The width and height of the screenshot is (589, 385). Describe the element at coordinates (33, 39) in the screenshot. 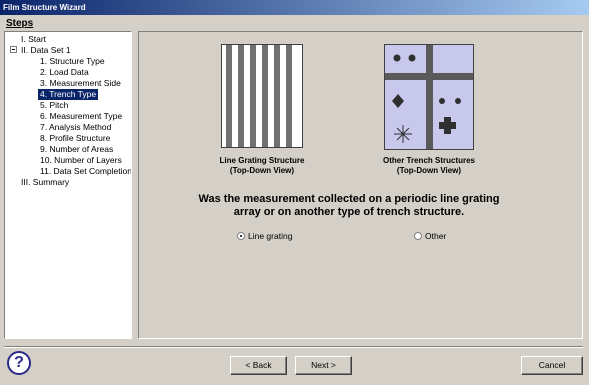

I see `tree-item-start: I. Start` at that location.